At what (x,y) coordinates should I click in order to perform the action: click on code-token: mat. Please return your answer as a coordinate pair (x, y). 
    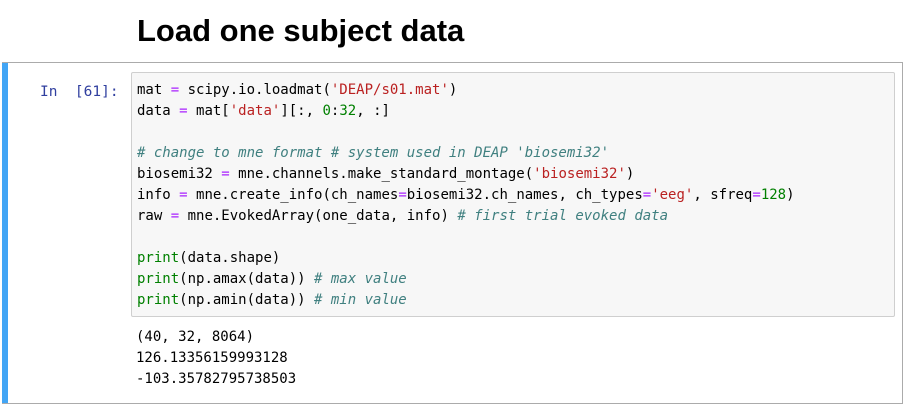
    Looking at the image, I should click on (154, 90).